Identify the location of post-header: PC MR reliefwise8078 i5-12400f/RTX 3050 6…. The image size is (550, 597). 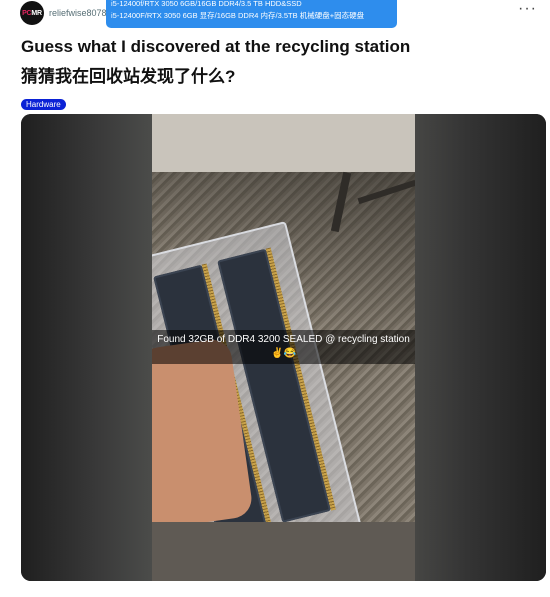
(275, 15).